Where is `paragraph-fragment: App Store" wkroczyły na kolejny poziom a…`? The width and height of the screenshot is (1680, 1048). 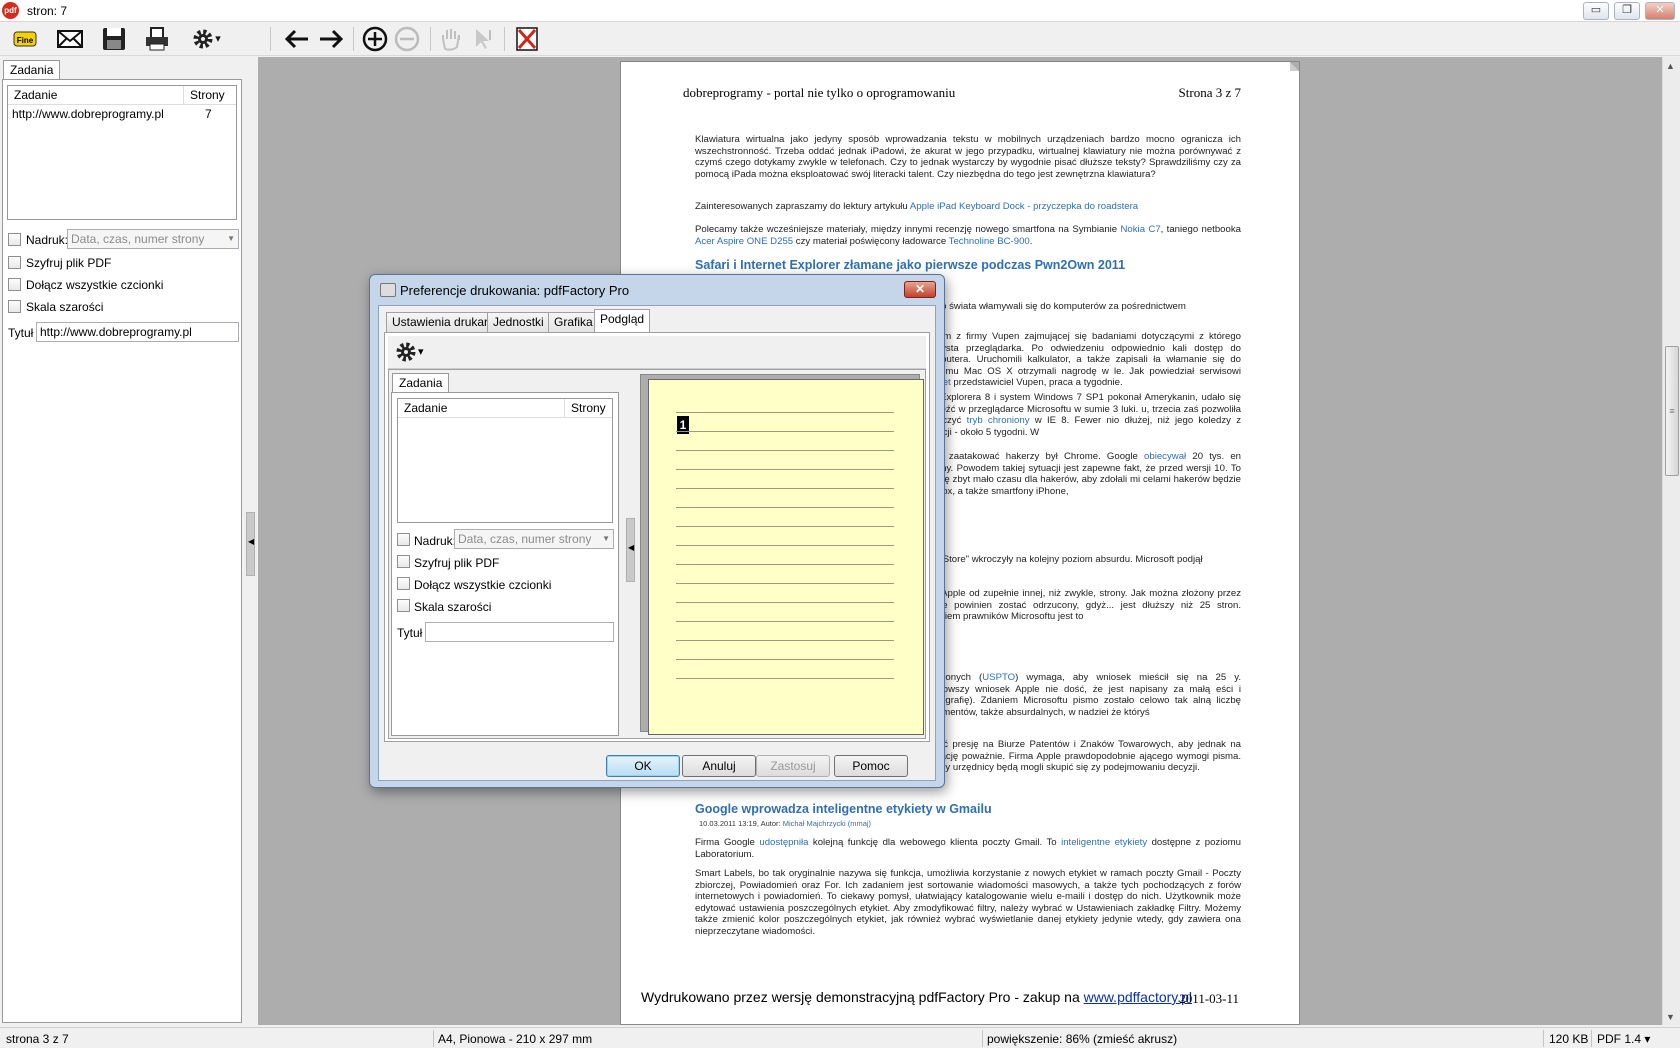 paragraph-fragment: App Store" wkroczyły na kolejny poziom a… is located at coordinates (1063, 559).